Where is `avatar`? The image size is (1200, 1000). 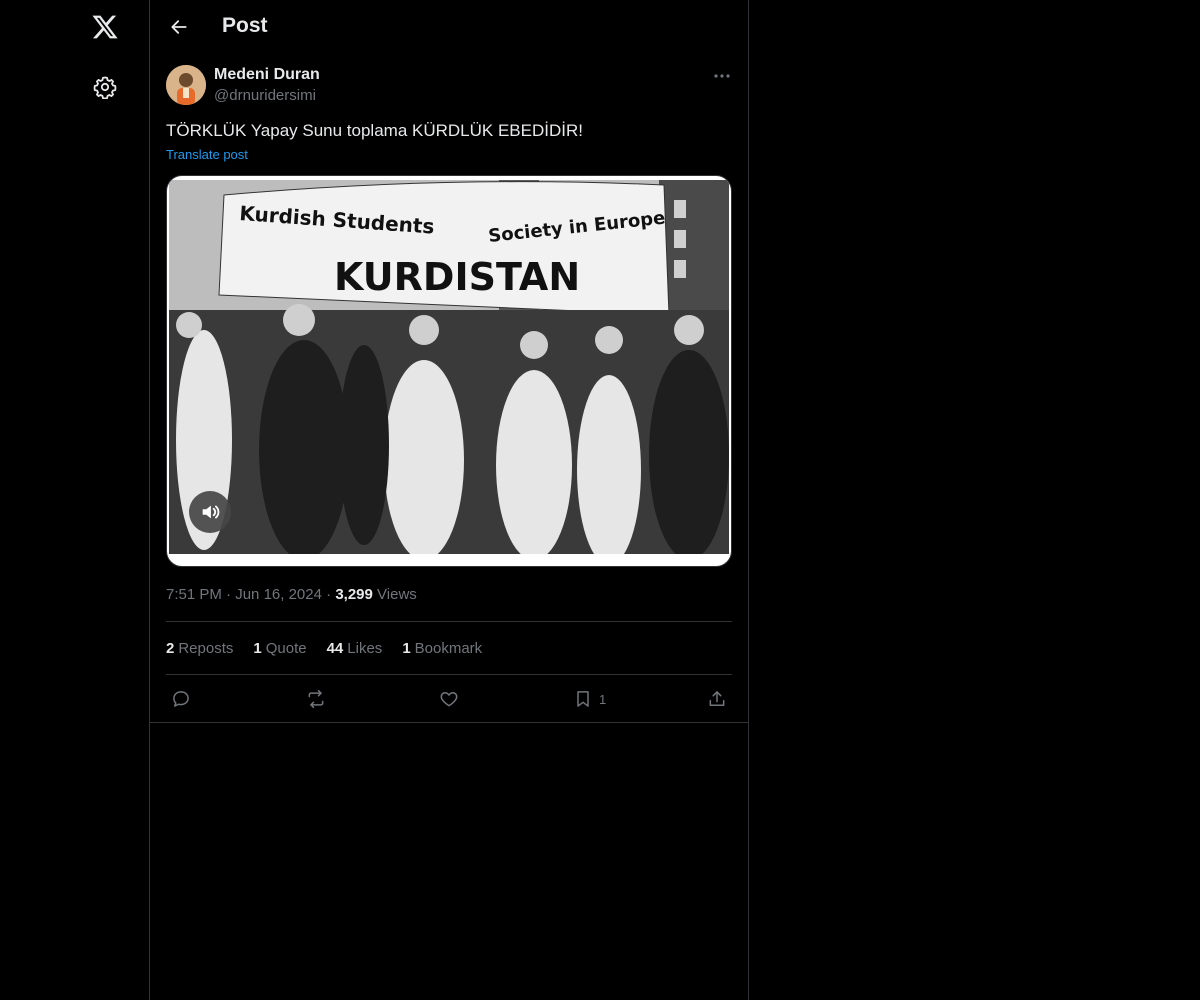 avatar is located at coordinates (186, 85).